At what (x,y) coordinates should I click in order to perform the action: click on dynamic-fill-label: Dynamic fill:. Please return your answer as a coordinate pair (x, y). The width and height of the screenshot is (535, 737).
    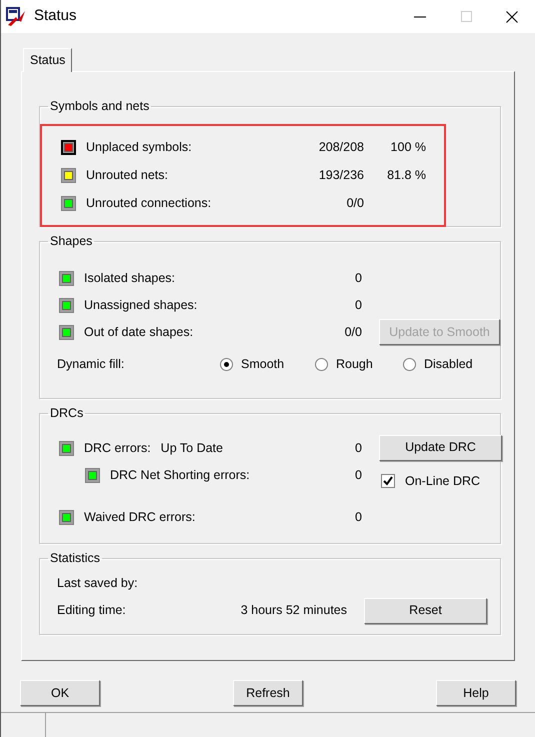
    Looking at the image, I should click on (91, 365).